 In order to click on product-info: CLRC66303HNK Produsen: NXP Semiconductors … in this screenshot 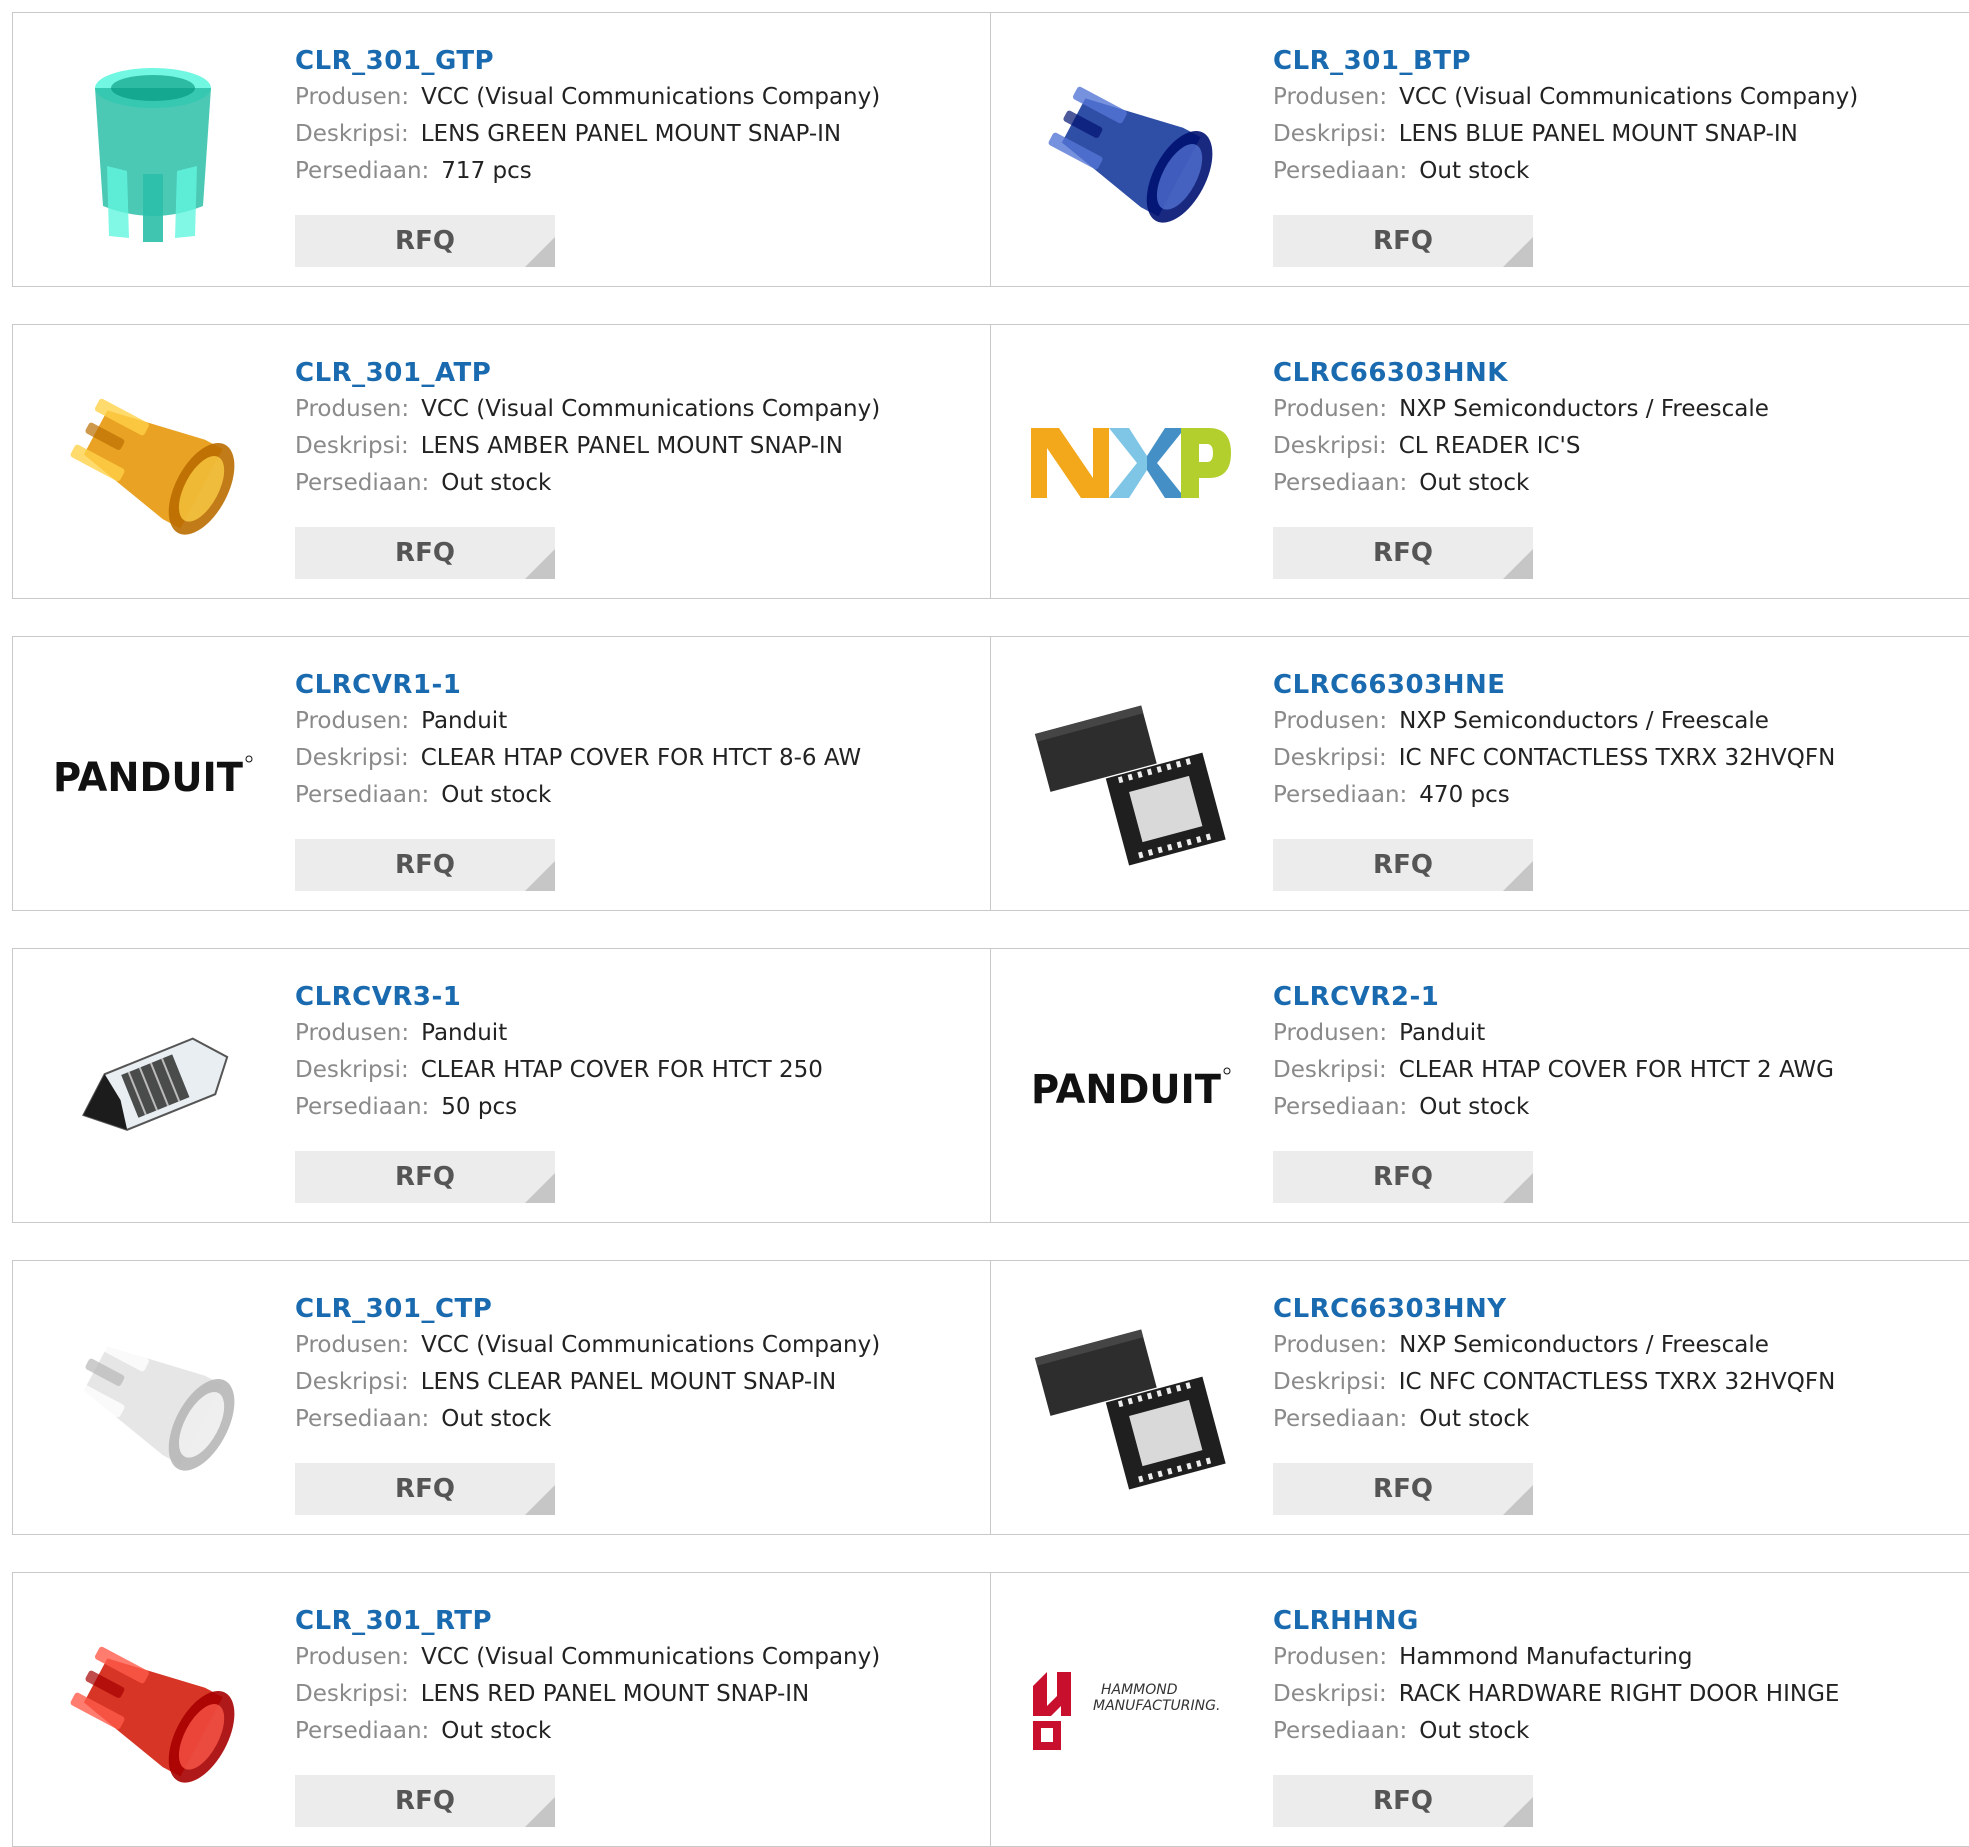, I will do `click(1616, 428)`.